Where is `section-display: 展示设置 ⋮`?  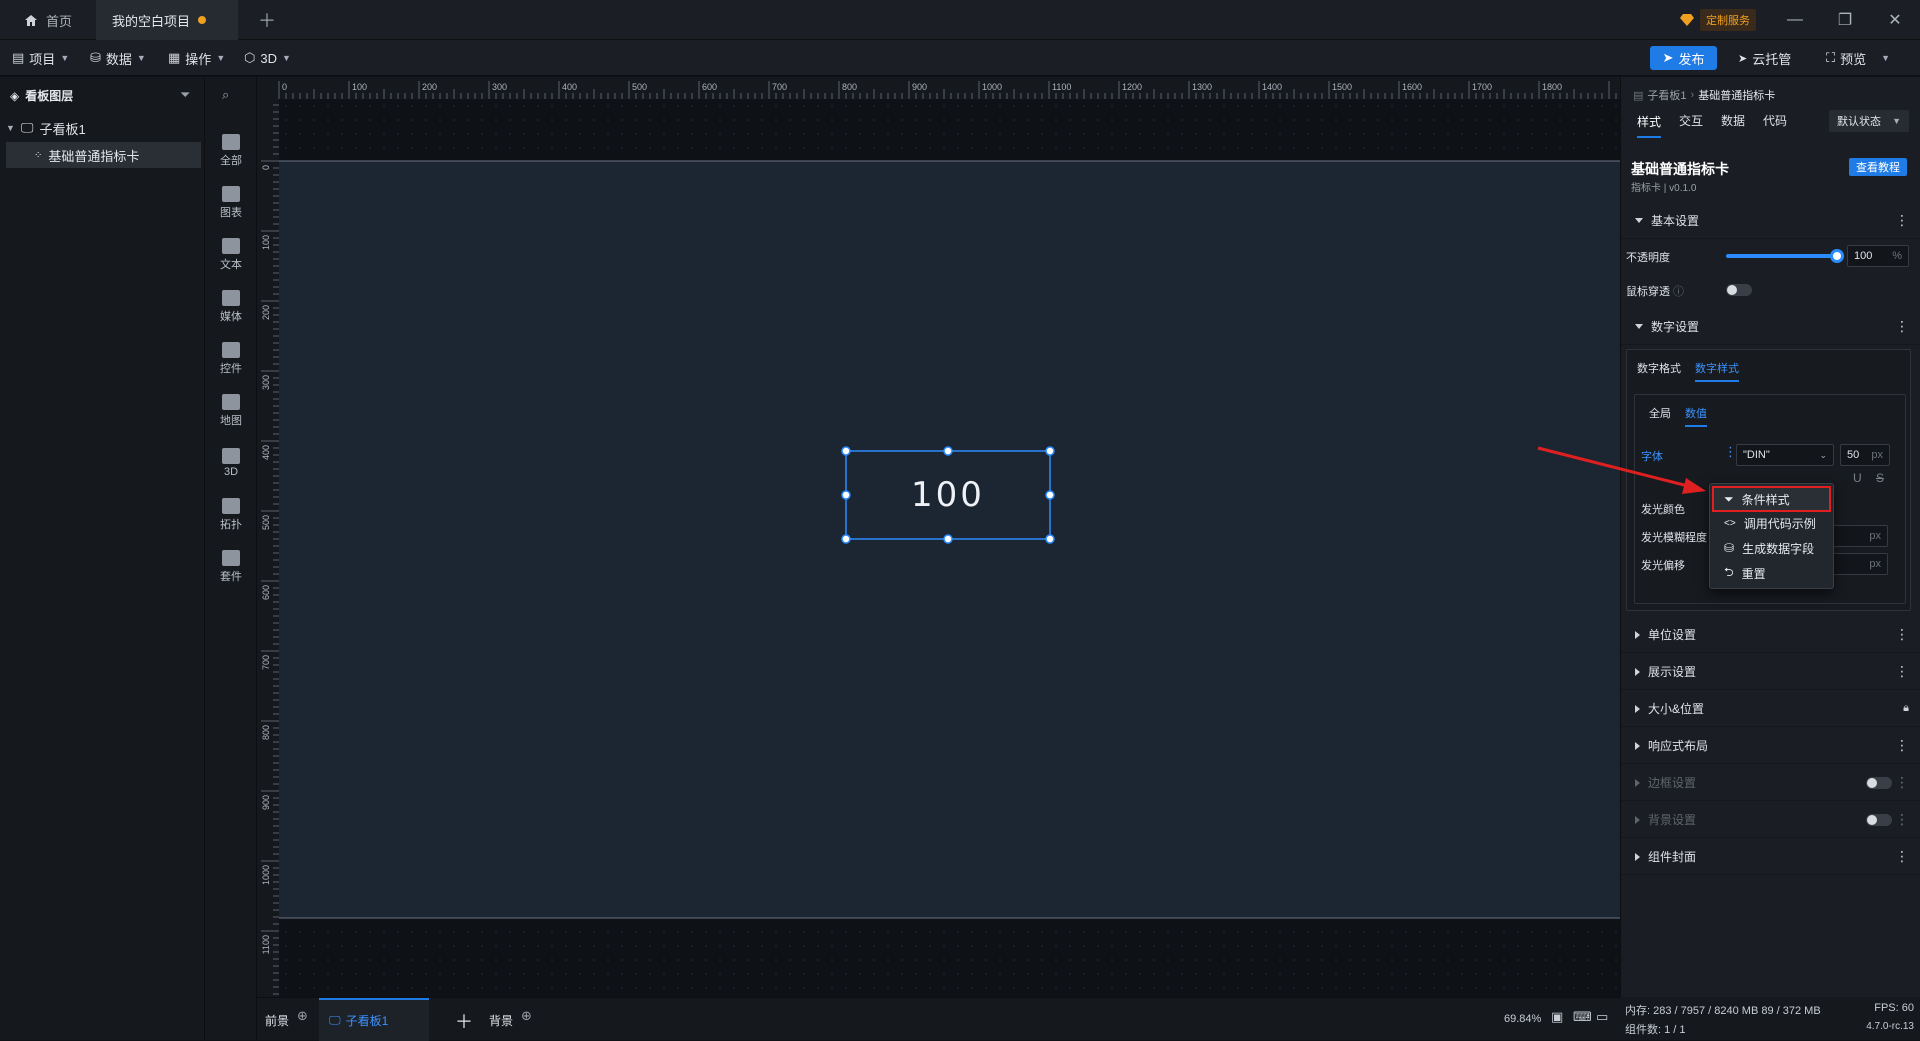 section-display: 展示设置 ⋮ is located at coordinates (1770, 672).